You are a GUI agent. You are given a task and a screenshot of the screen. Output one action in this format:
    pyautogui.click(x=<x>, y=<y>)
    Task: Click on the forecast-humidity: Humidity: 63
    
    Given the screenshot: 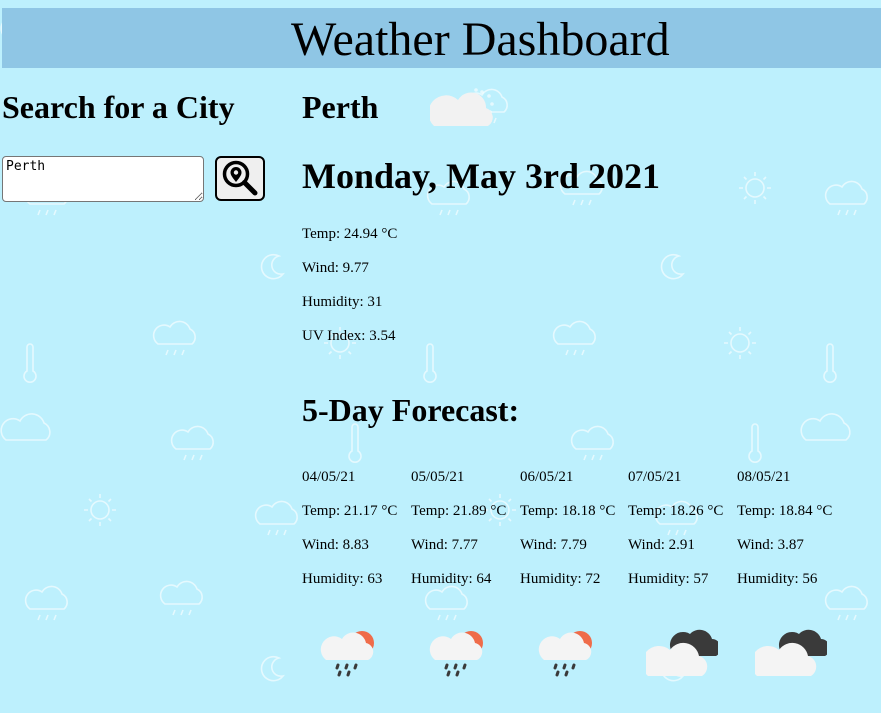 What is the action you would take?
    pyautogui.click(x=342, y=579)
    